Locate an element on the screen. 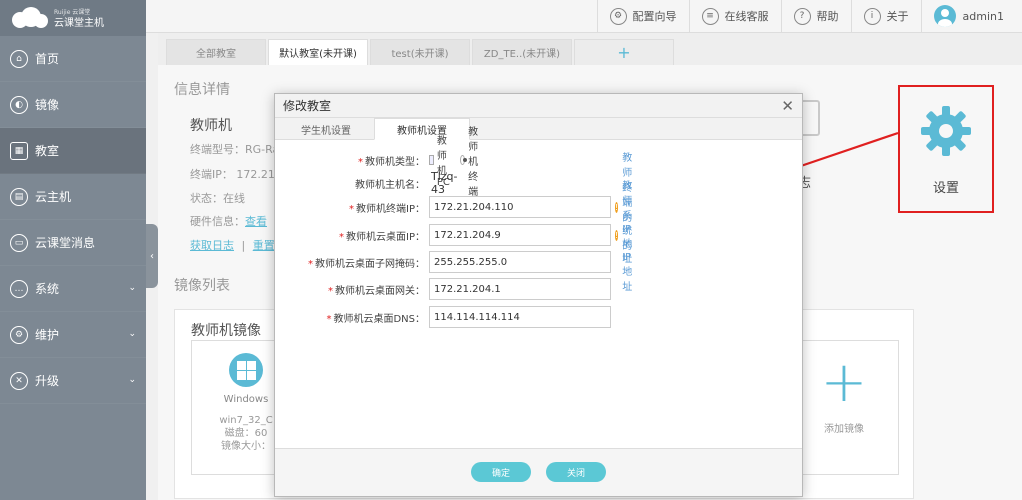  terminal-ip-input is located at coordinates (520, 207).